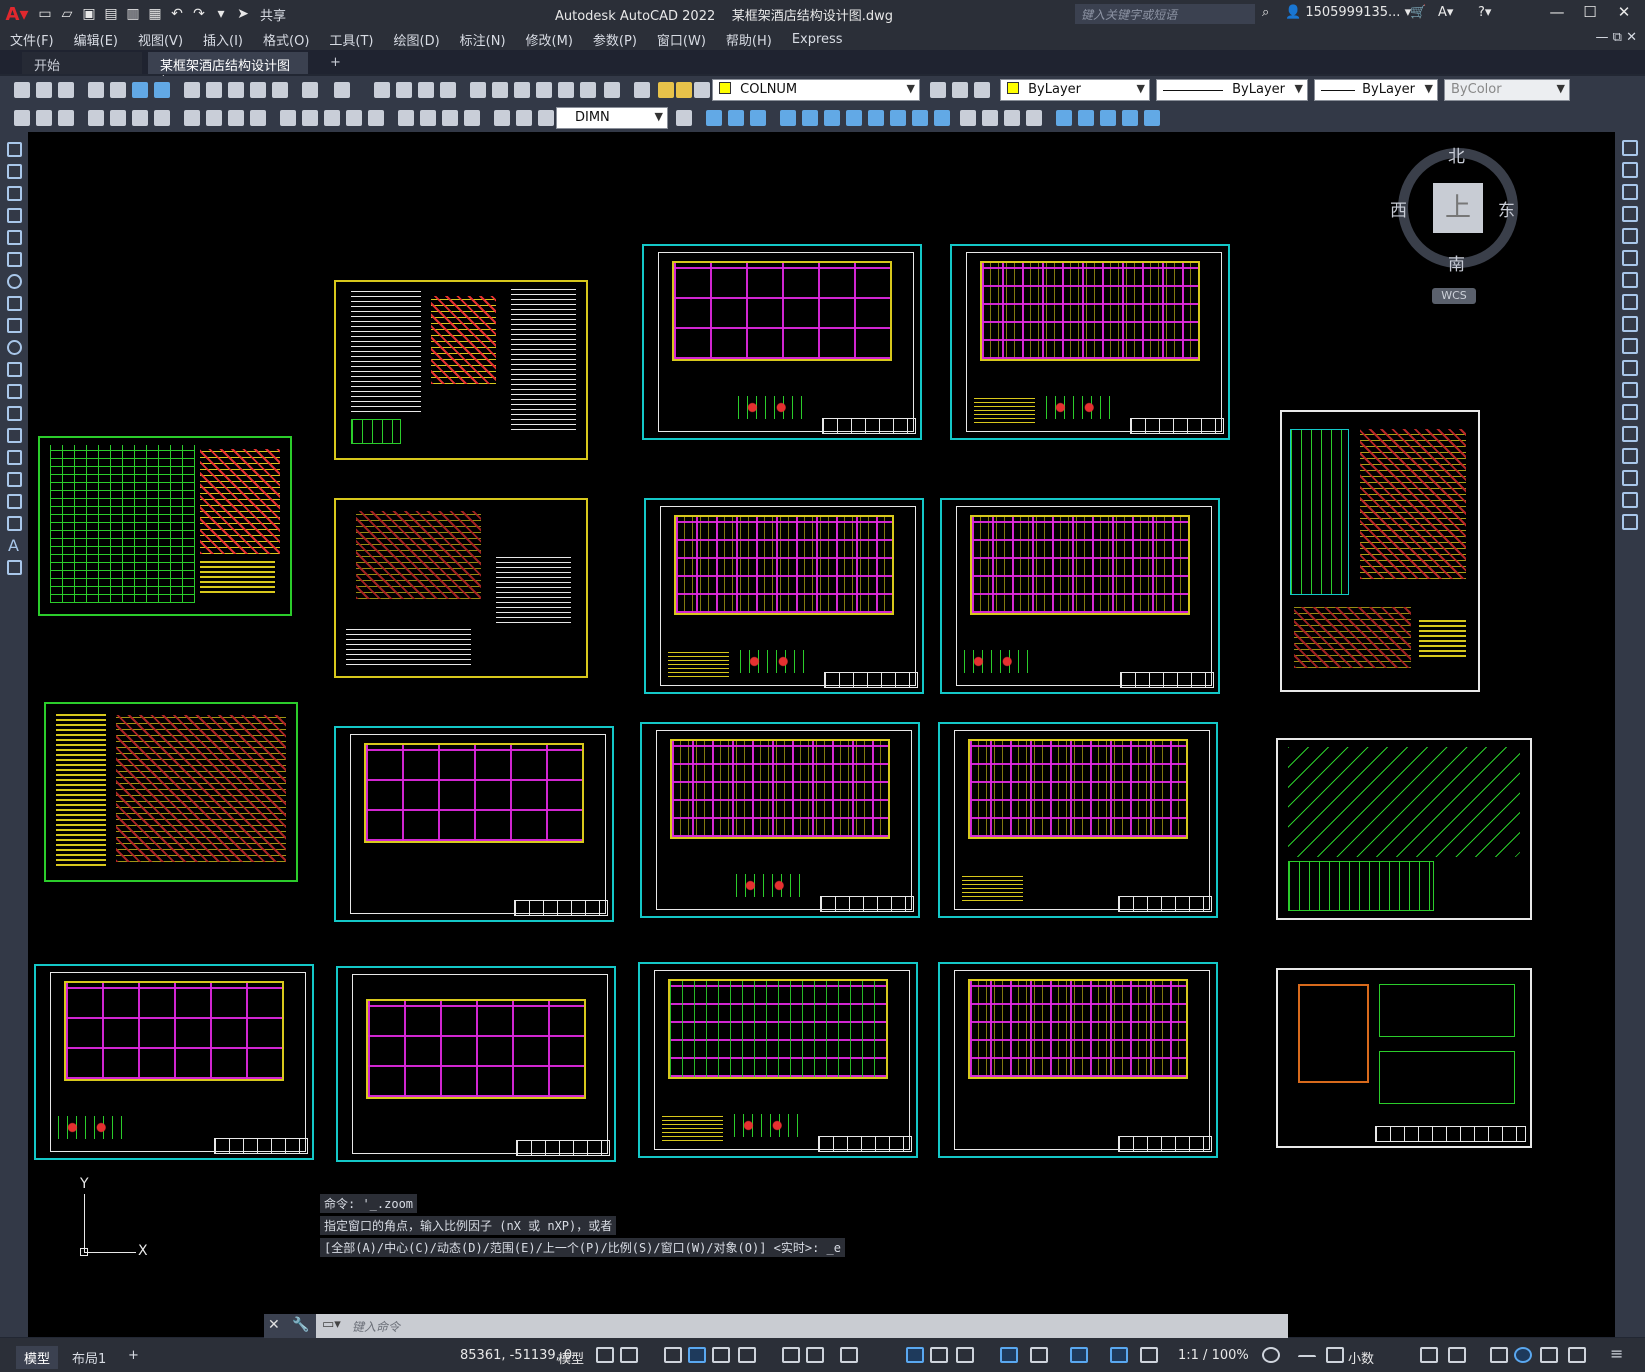 The image size is (1645, 1372). Describe the element at coordinates (448, 90) in the screenshot. I see `zoom-previous-icon` at that location.